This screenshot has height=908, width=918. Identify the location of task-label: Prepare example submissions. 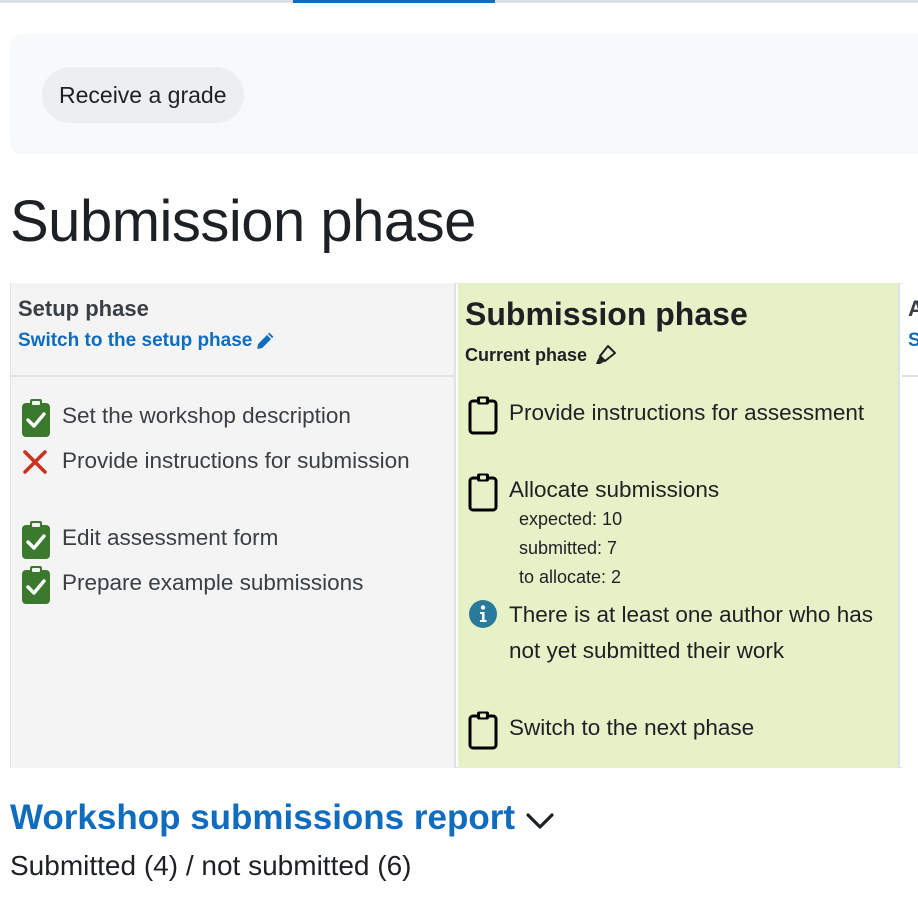
(213, 582).